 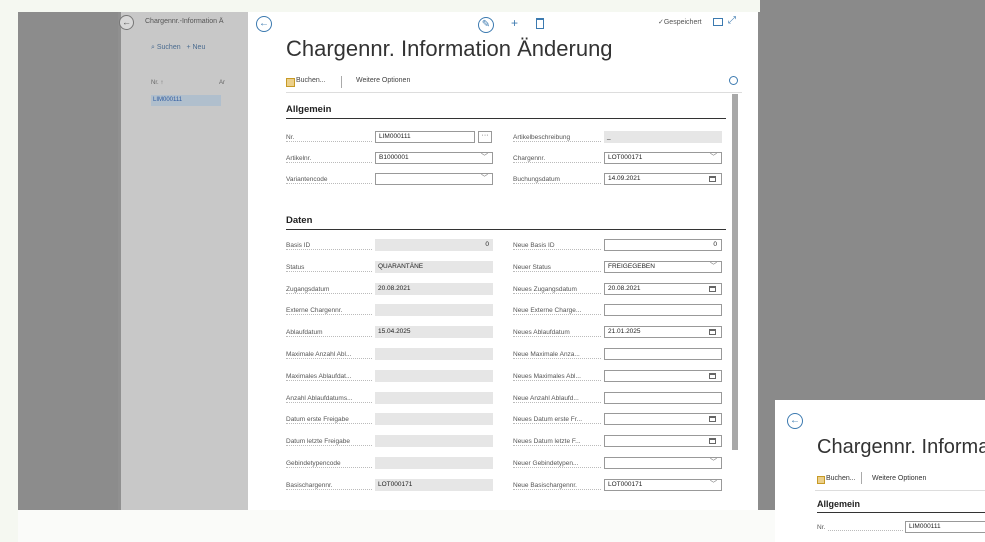 What do you see at coordinates (663, 158) in the screenshot?
I see `lot-no-field: LOT000171 ﹀` at bounding box center [663, 158].